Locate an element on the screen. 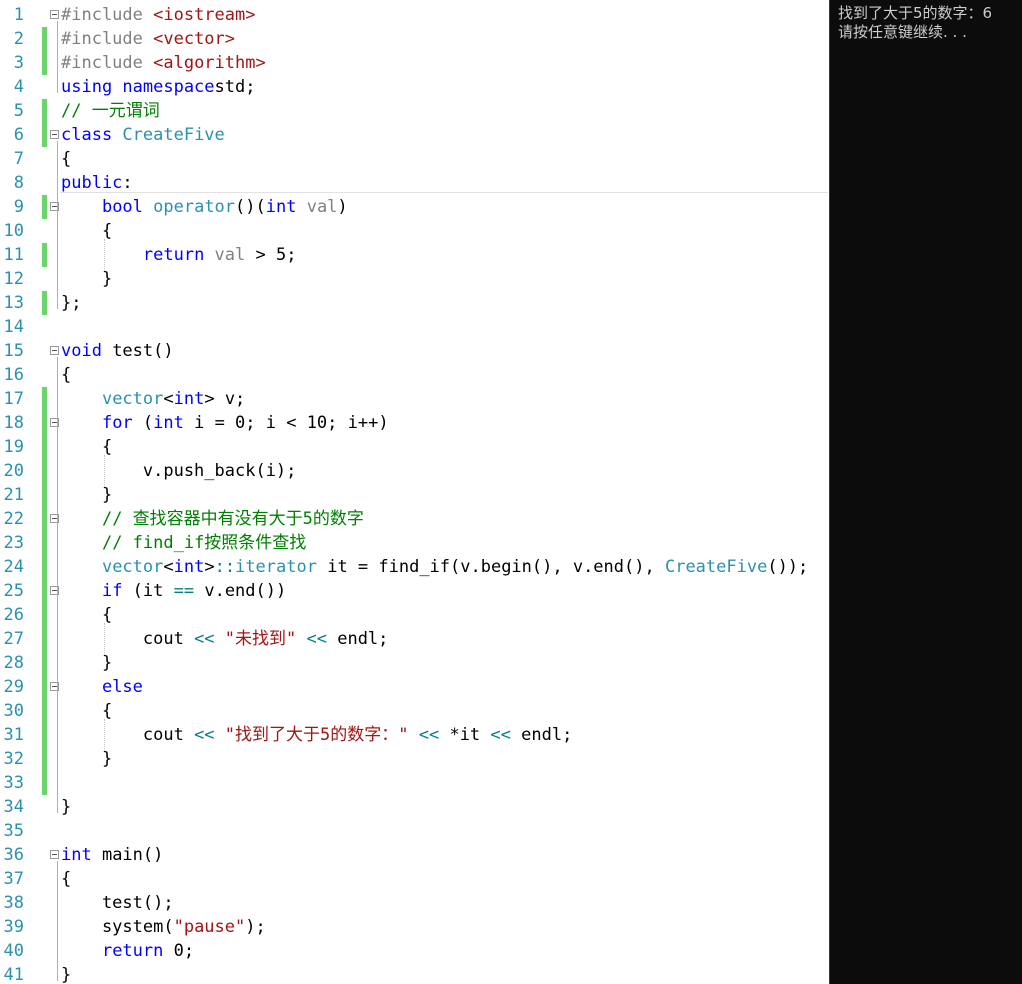 This screenshot has height=984, width=1022. line-number: 11 is located at coordinates (13, 255).